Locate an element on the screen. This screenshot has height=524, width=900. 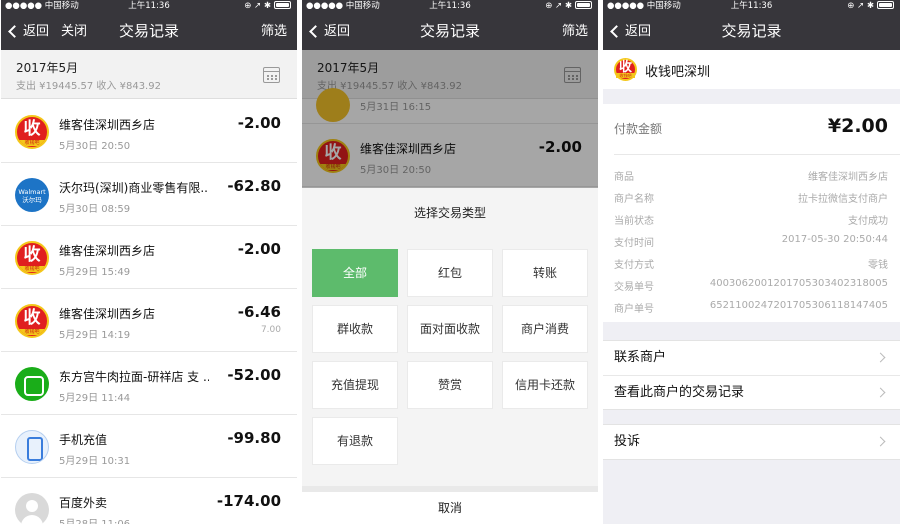
detail-key: 交易单号 is located at coordinates (634, 287).